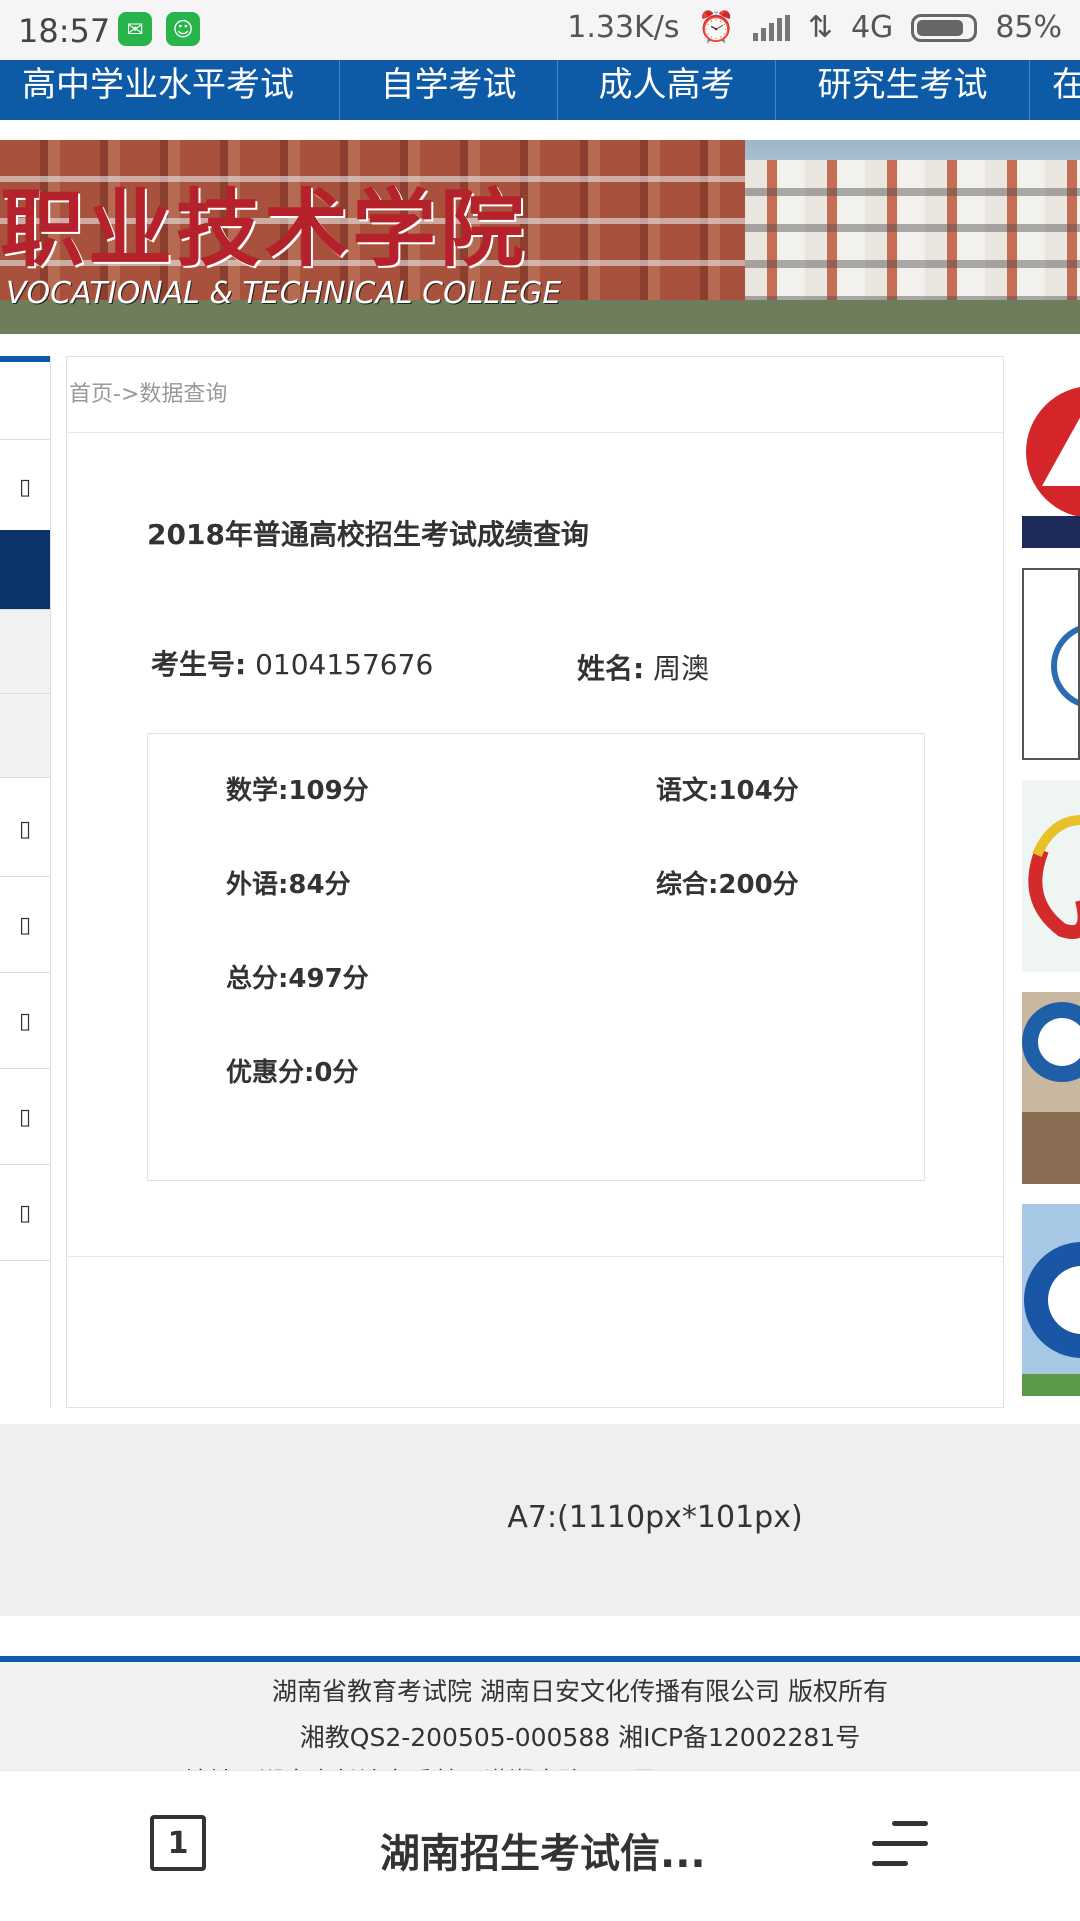 The image size is (1080, 1921). I want to click on battery-icon, so click(944, 27).